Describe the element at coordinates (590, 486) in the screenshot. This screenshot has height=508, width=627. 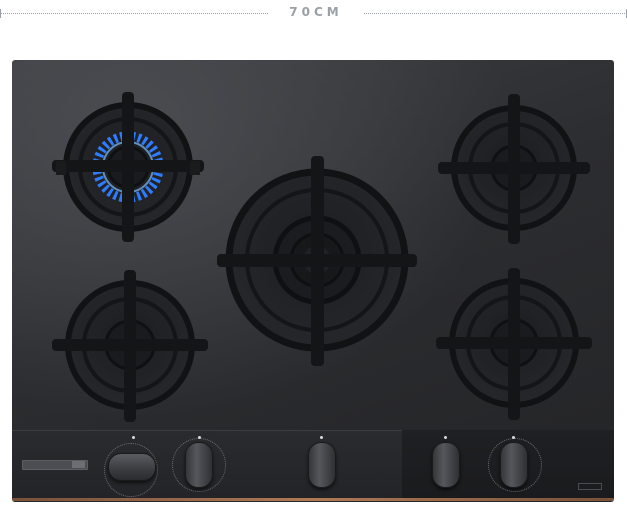
I see `brand-logo` at that location.